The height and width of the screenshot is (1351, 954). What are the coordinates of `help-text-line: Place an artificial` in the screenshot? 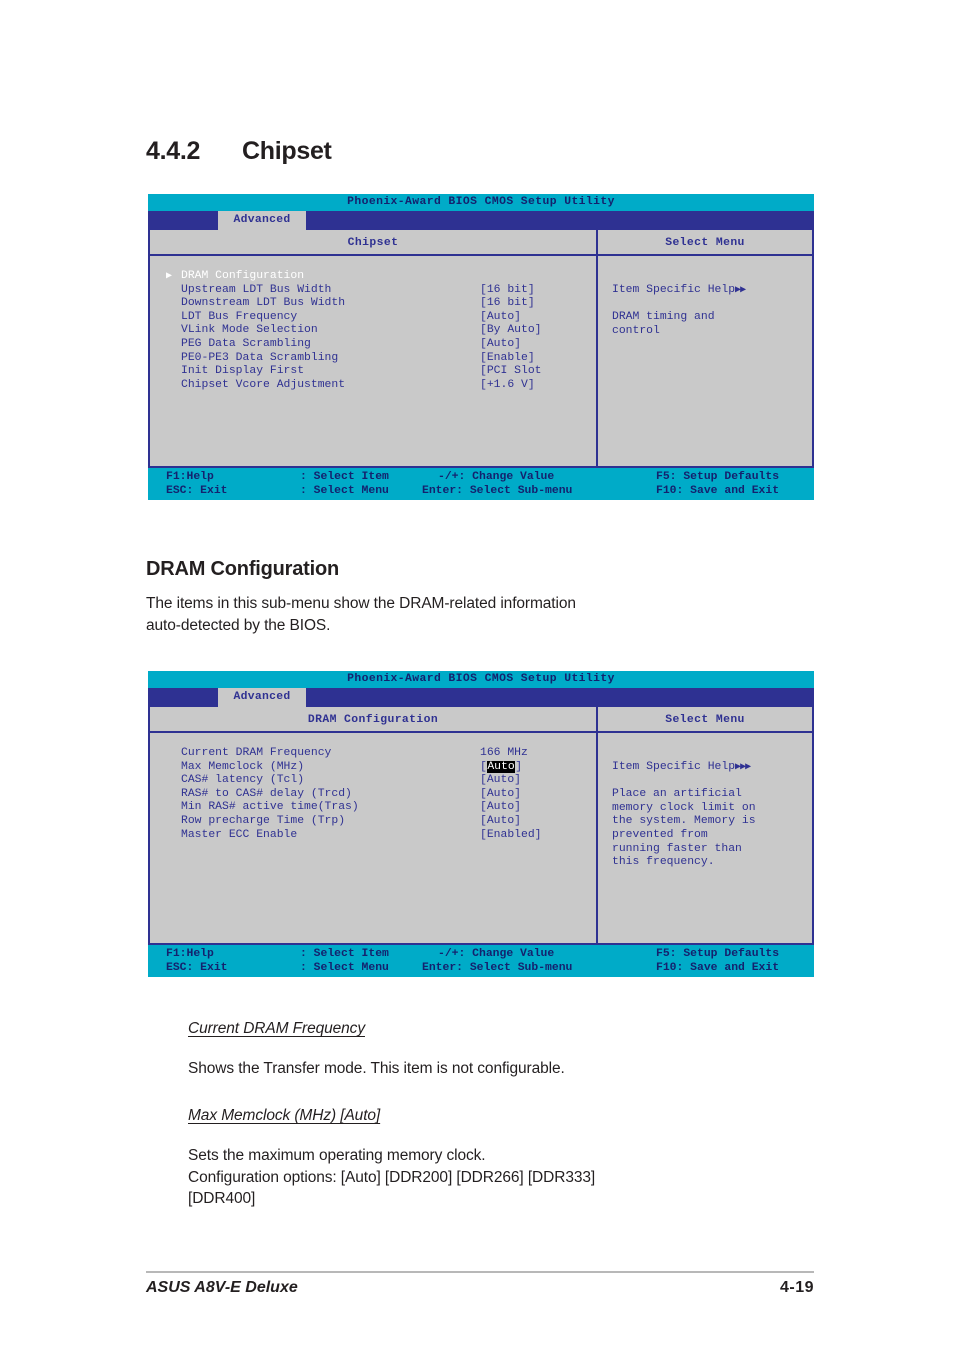 It's located at (677, 794).